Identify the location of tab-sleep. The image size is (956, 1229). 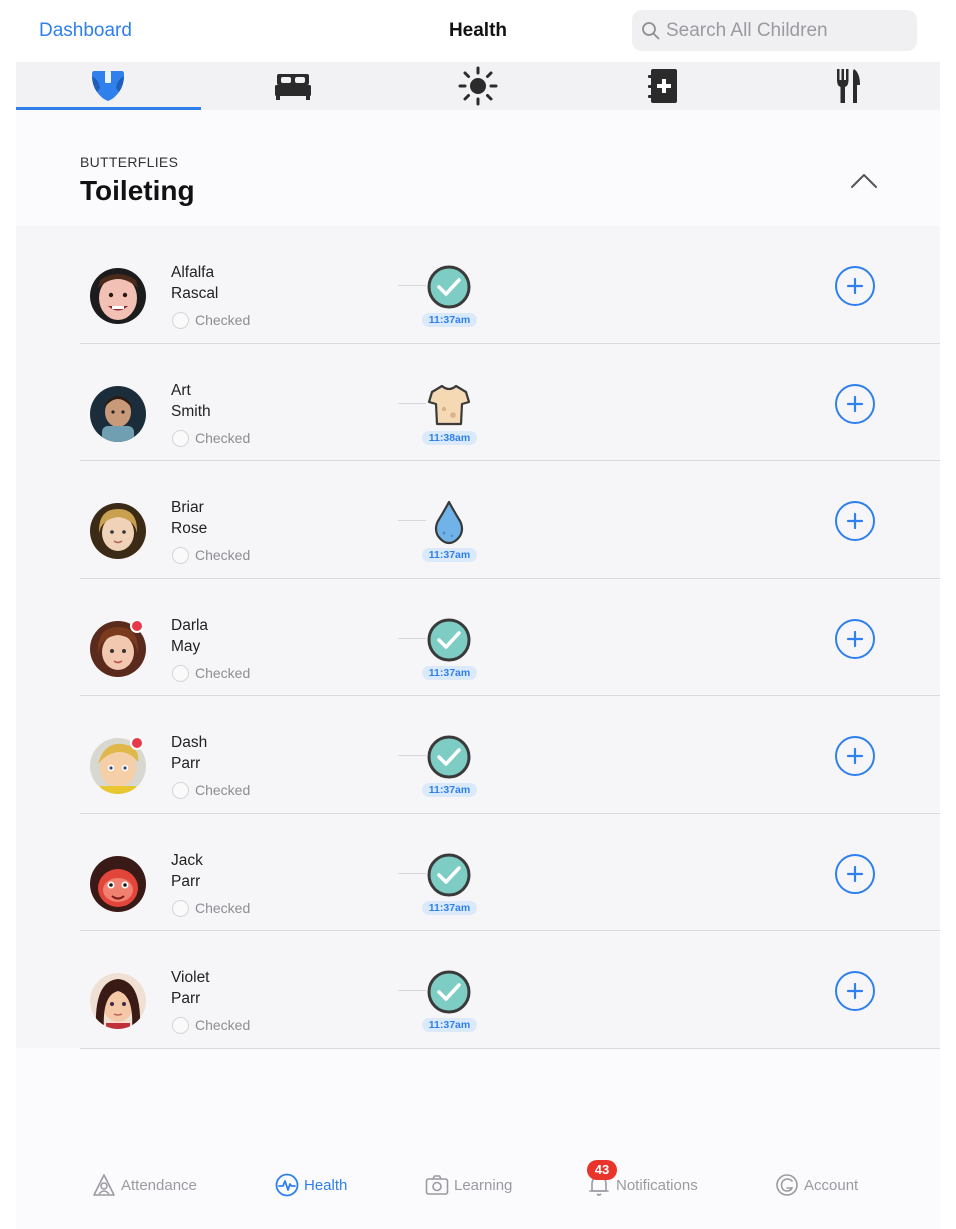
(293, 86).